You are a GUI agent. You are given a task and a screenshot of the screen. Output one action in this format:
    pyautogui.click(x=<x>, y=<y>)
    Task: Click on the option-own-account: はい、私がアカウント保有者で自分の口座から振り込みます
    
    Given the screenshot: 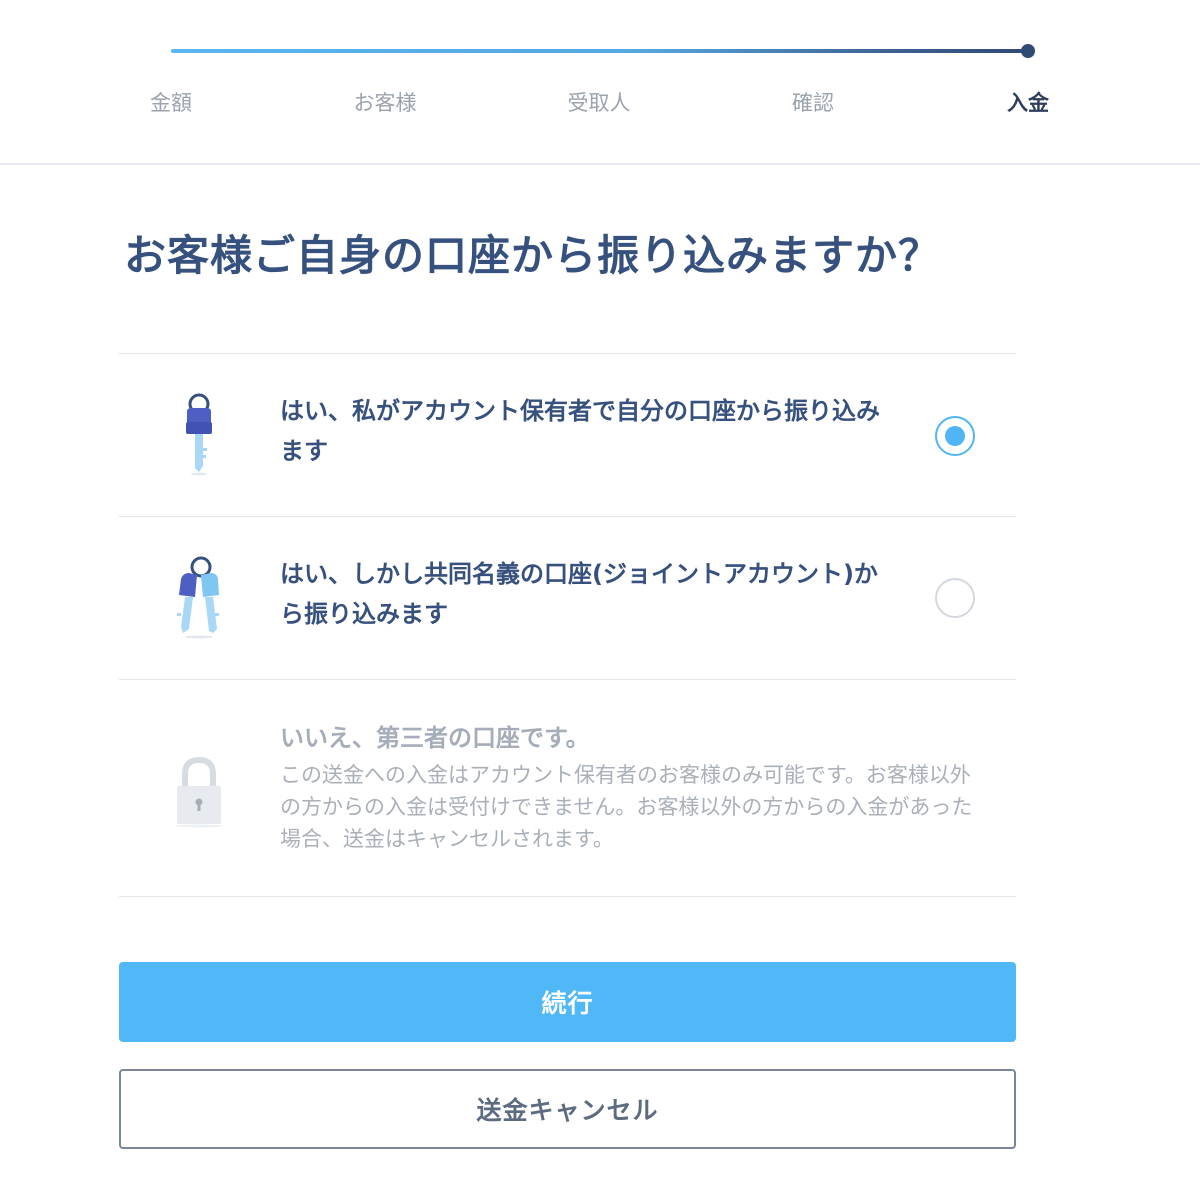 What is the action you would take?
    pyautogui.click(x=567, y=435)
    